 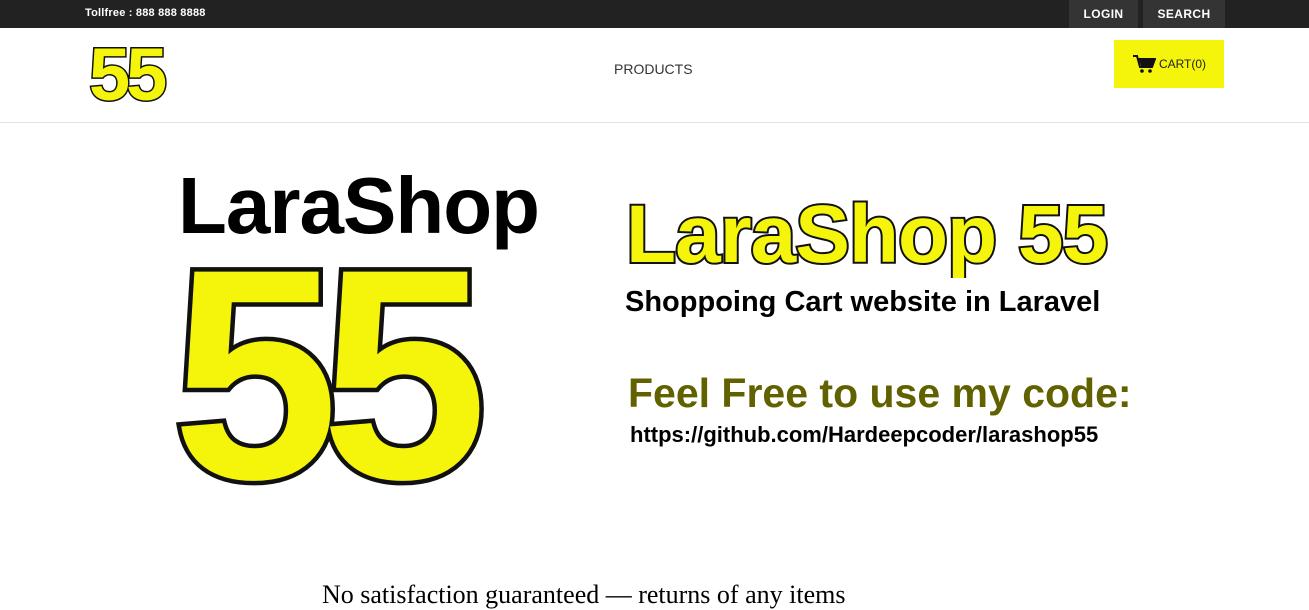 I want to click on tollfree-text: Tollfree : 888 888 8888, so click(x=145, y=13).